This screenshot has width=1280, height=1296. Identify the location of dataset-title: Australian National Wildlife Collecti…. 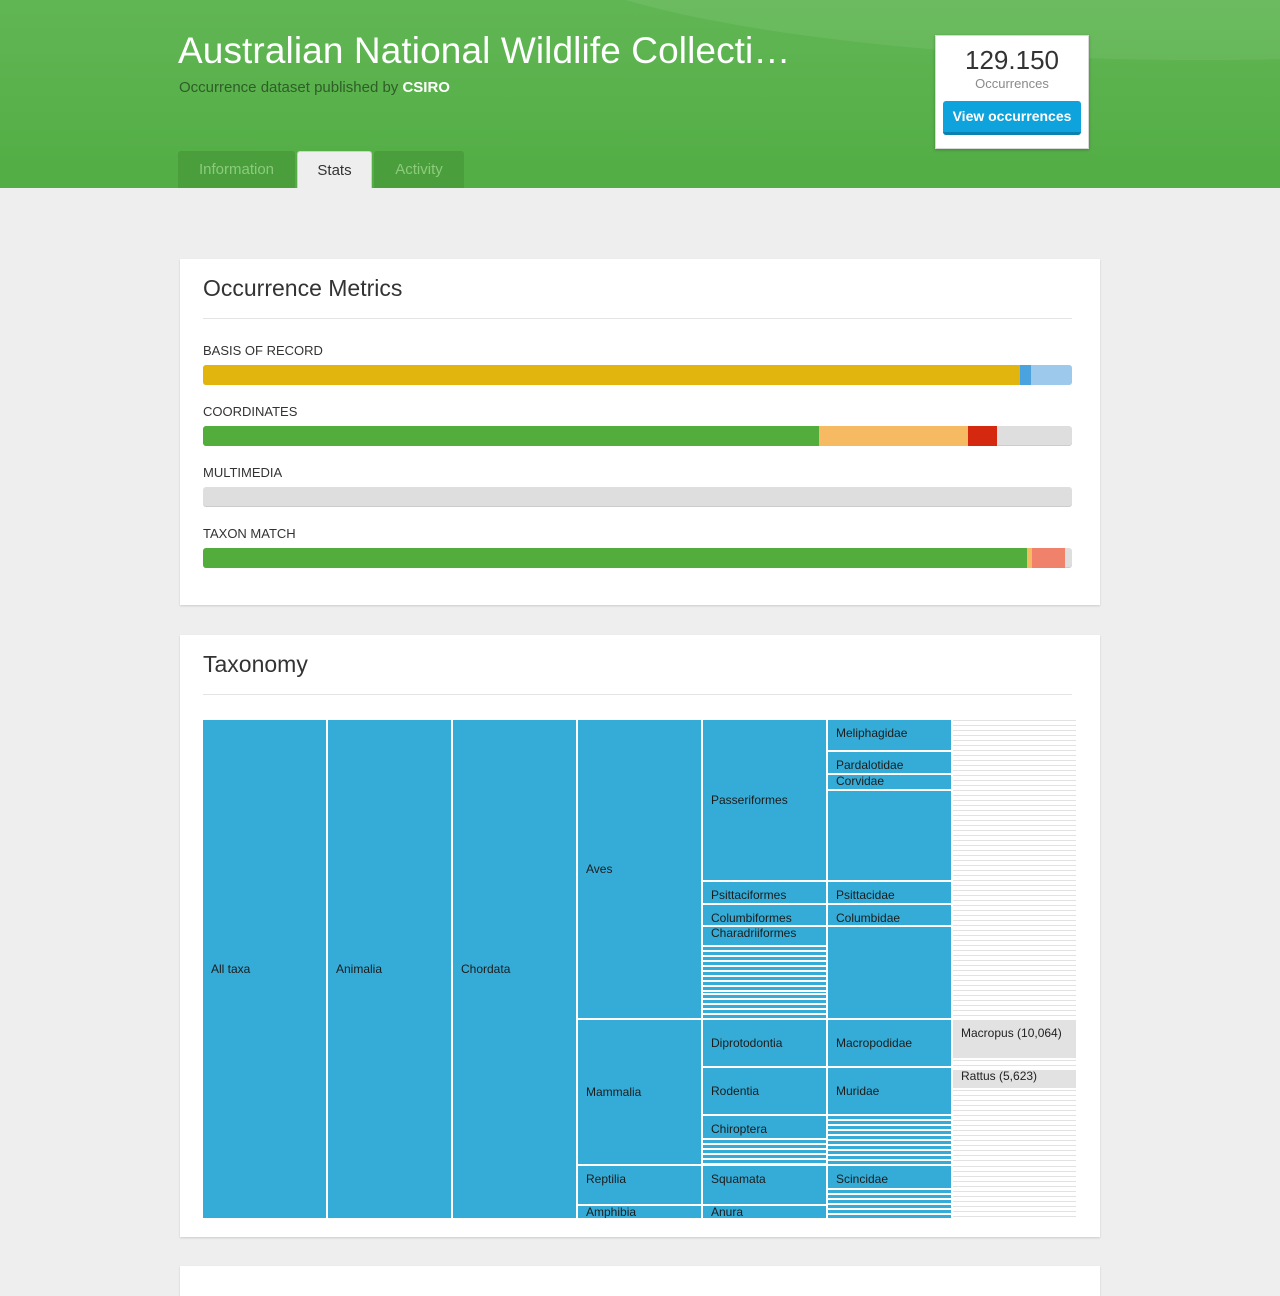
(484, 50).